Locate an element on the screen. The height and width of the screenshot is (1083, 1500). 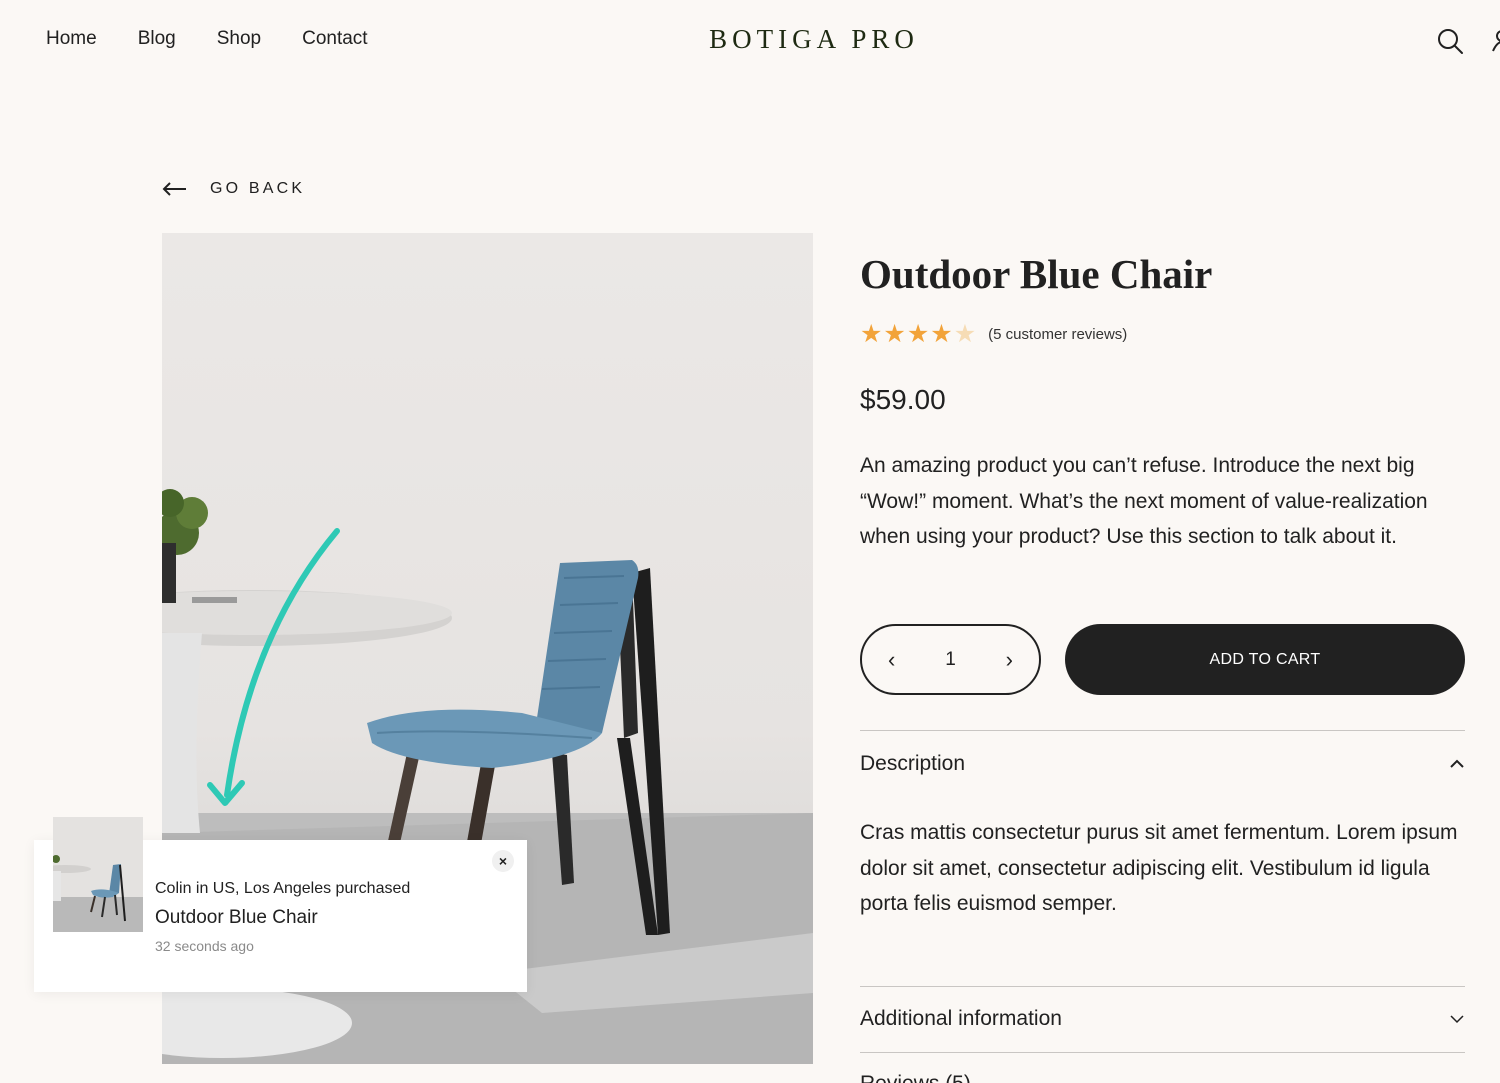
product-price: $59.00 is located at coordinates (903, 399).